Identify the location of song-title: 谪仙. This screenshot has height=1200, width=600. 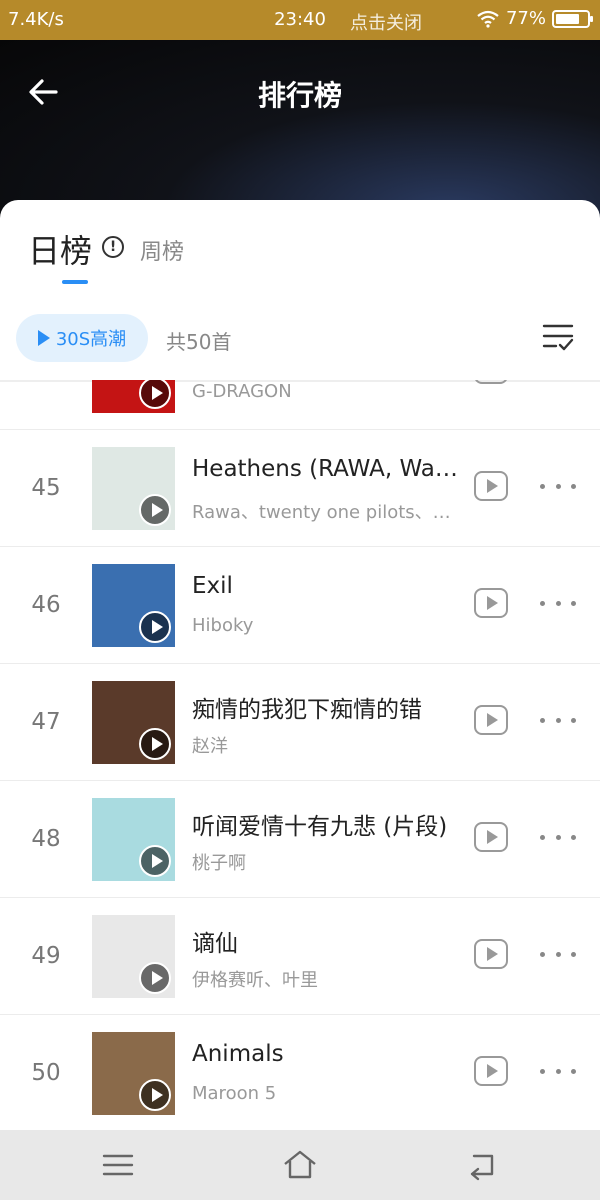
(215, 944).